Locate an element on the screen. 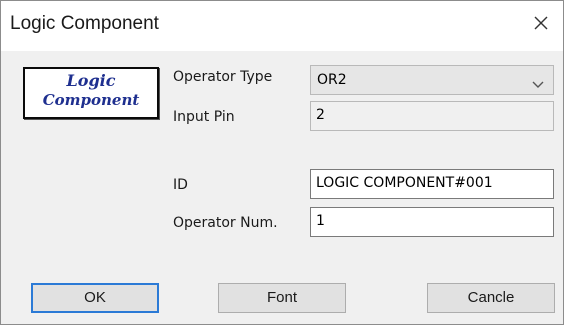  operator-type-select: OR2 is located at coordinates (432, 80).